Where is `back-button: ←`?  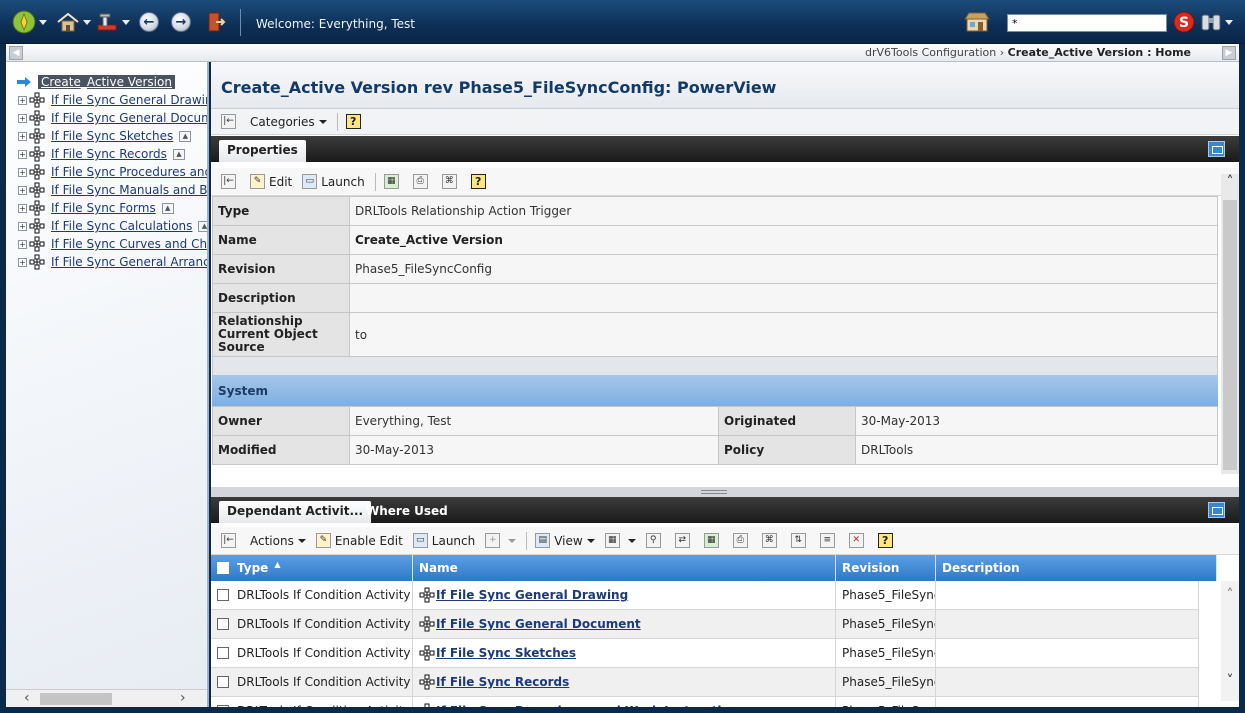
back-button: ← is located at coordinates (149, 22).